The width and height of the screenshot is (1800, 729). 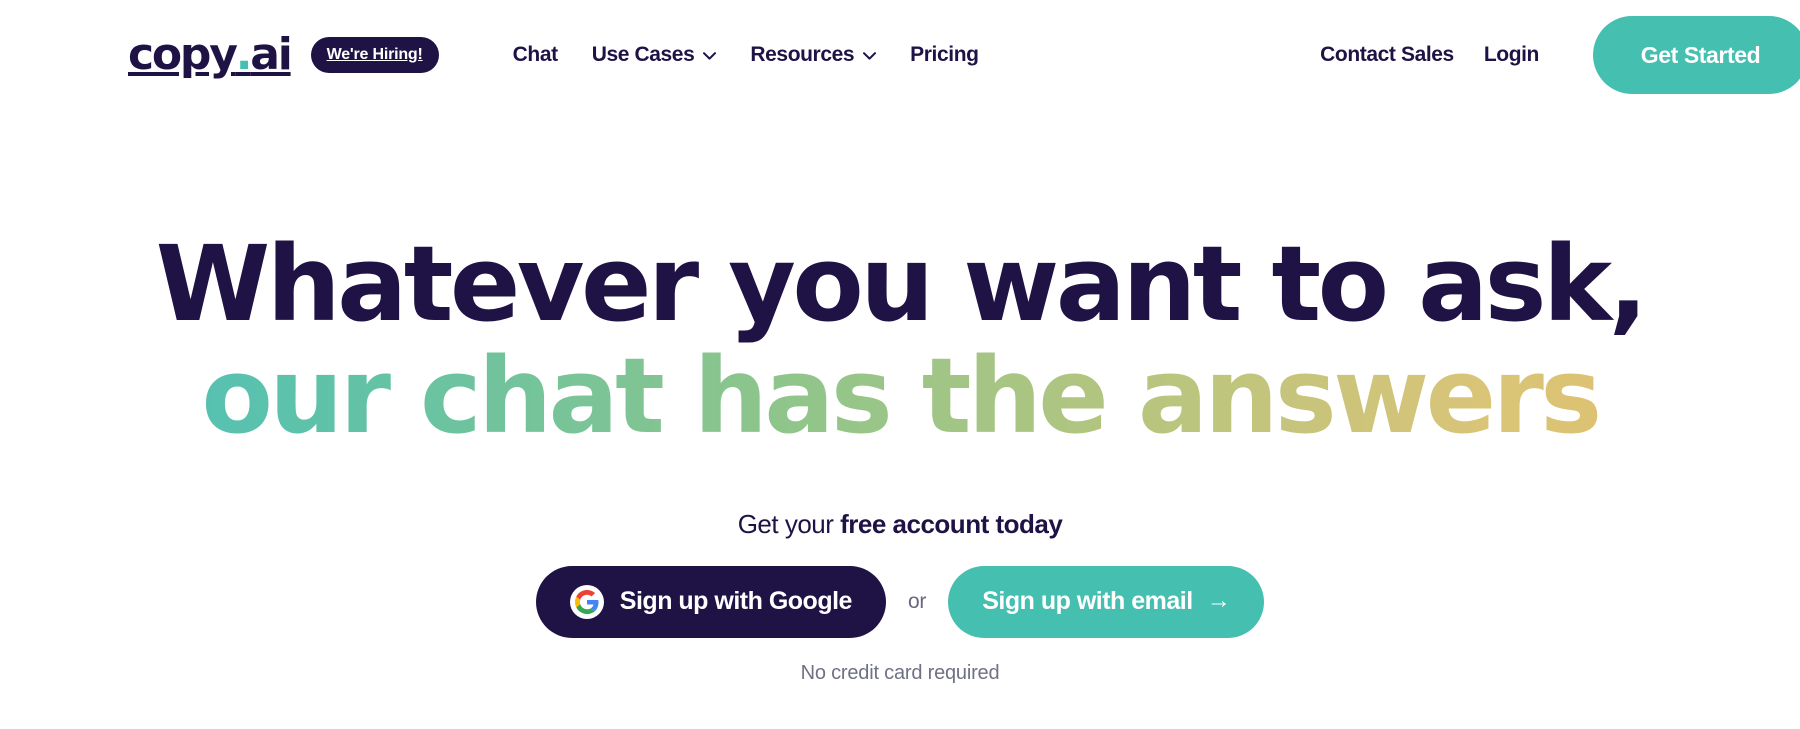 What do you see at coordinates (1512, 55) in the screenshot?
I see `nav-item-login: Login` at bounding box center [1512, 55].